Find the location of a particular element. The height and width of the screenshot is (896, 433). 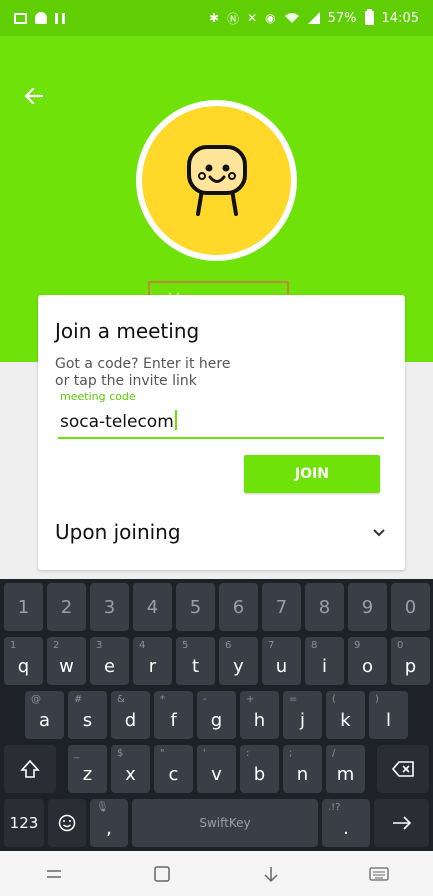

letter-key-p: 0p is located at coordinates (410, 661).